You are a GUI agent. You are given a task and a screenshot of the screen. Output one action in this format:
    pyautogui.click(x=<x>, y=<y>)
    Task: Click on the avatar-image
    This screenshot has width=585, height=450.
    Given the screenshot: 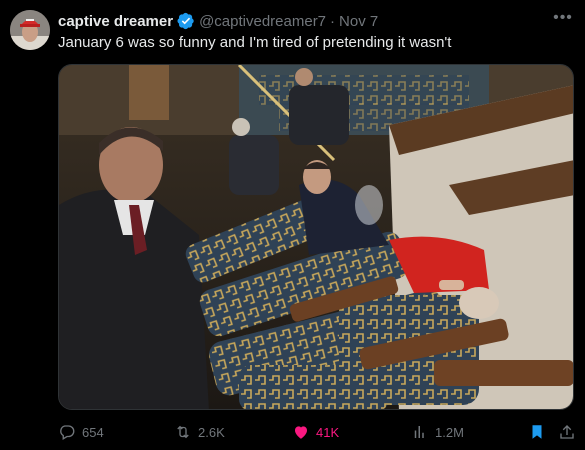 What is the action you would take?
    pyautogui.click(x=30, y=30)
    